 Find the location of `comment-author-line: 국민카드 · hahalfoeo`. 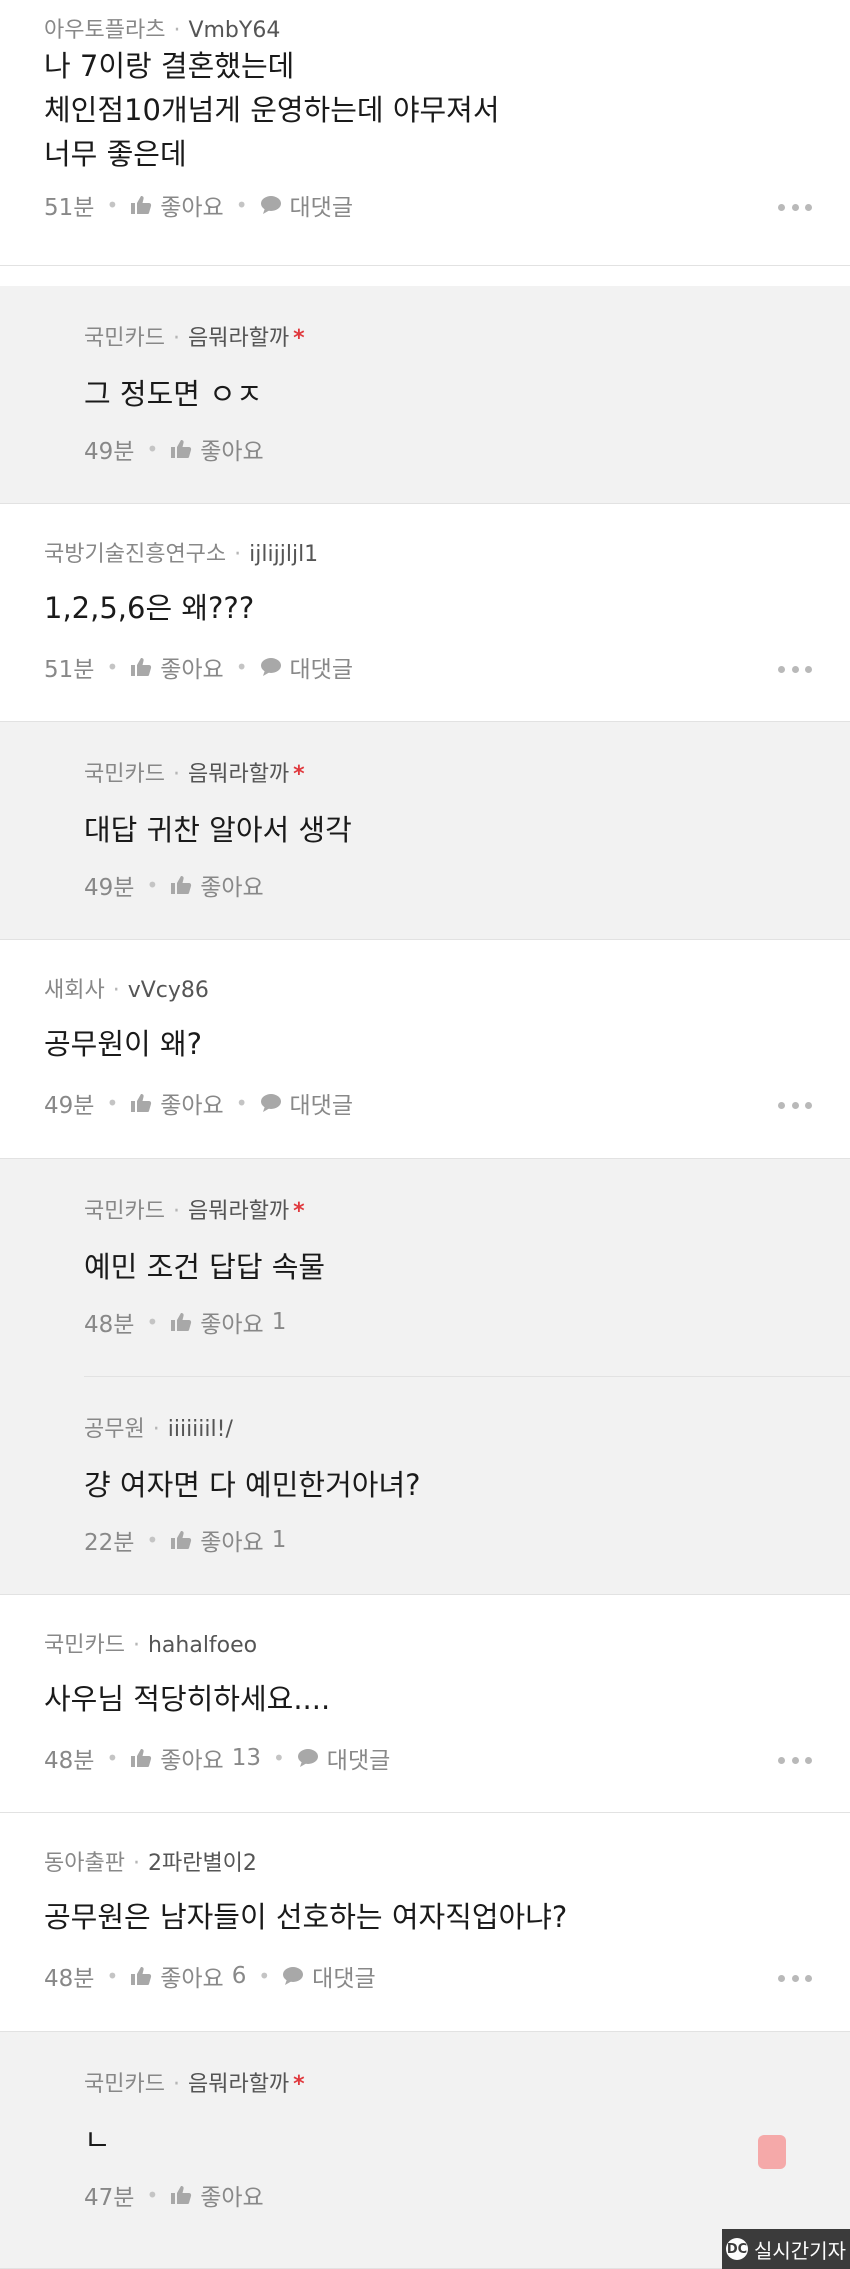

comment-author-line: 국민카드 · hahalfoeo is located at coordinates (150, 1643).